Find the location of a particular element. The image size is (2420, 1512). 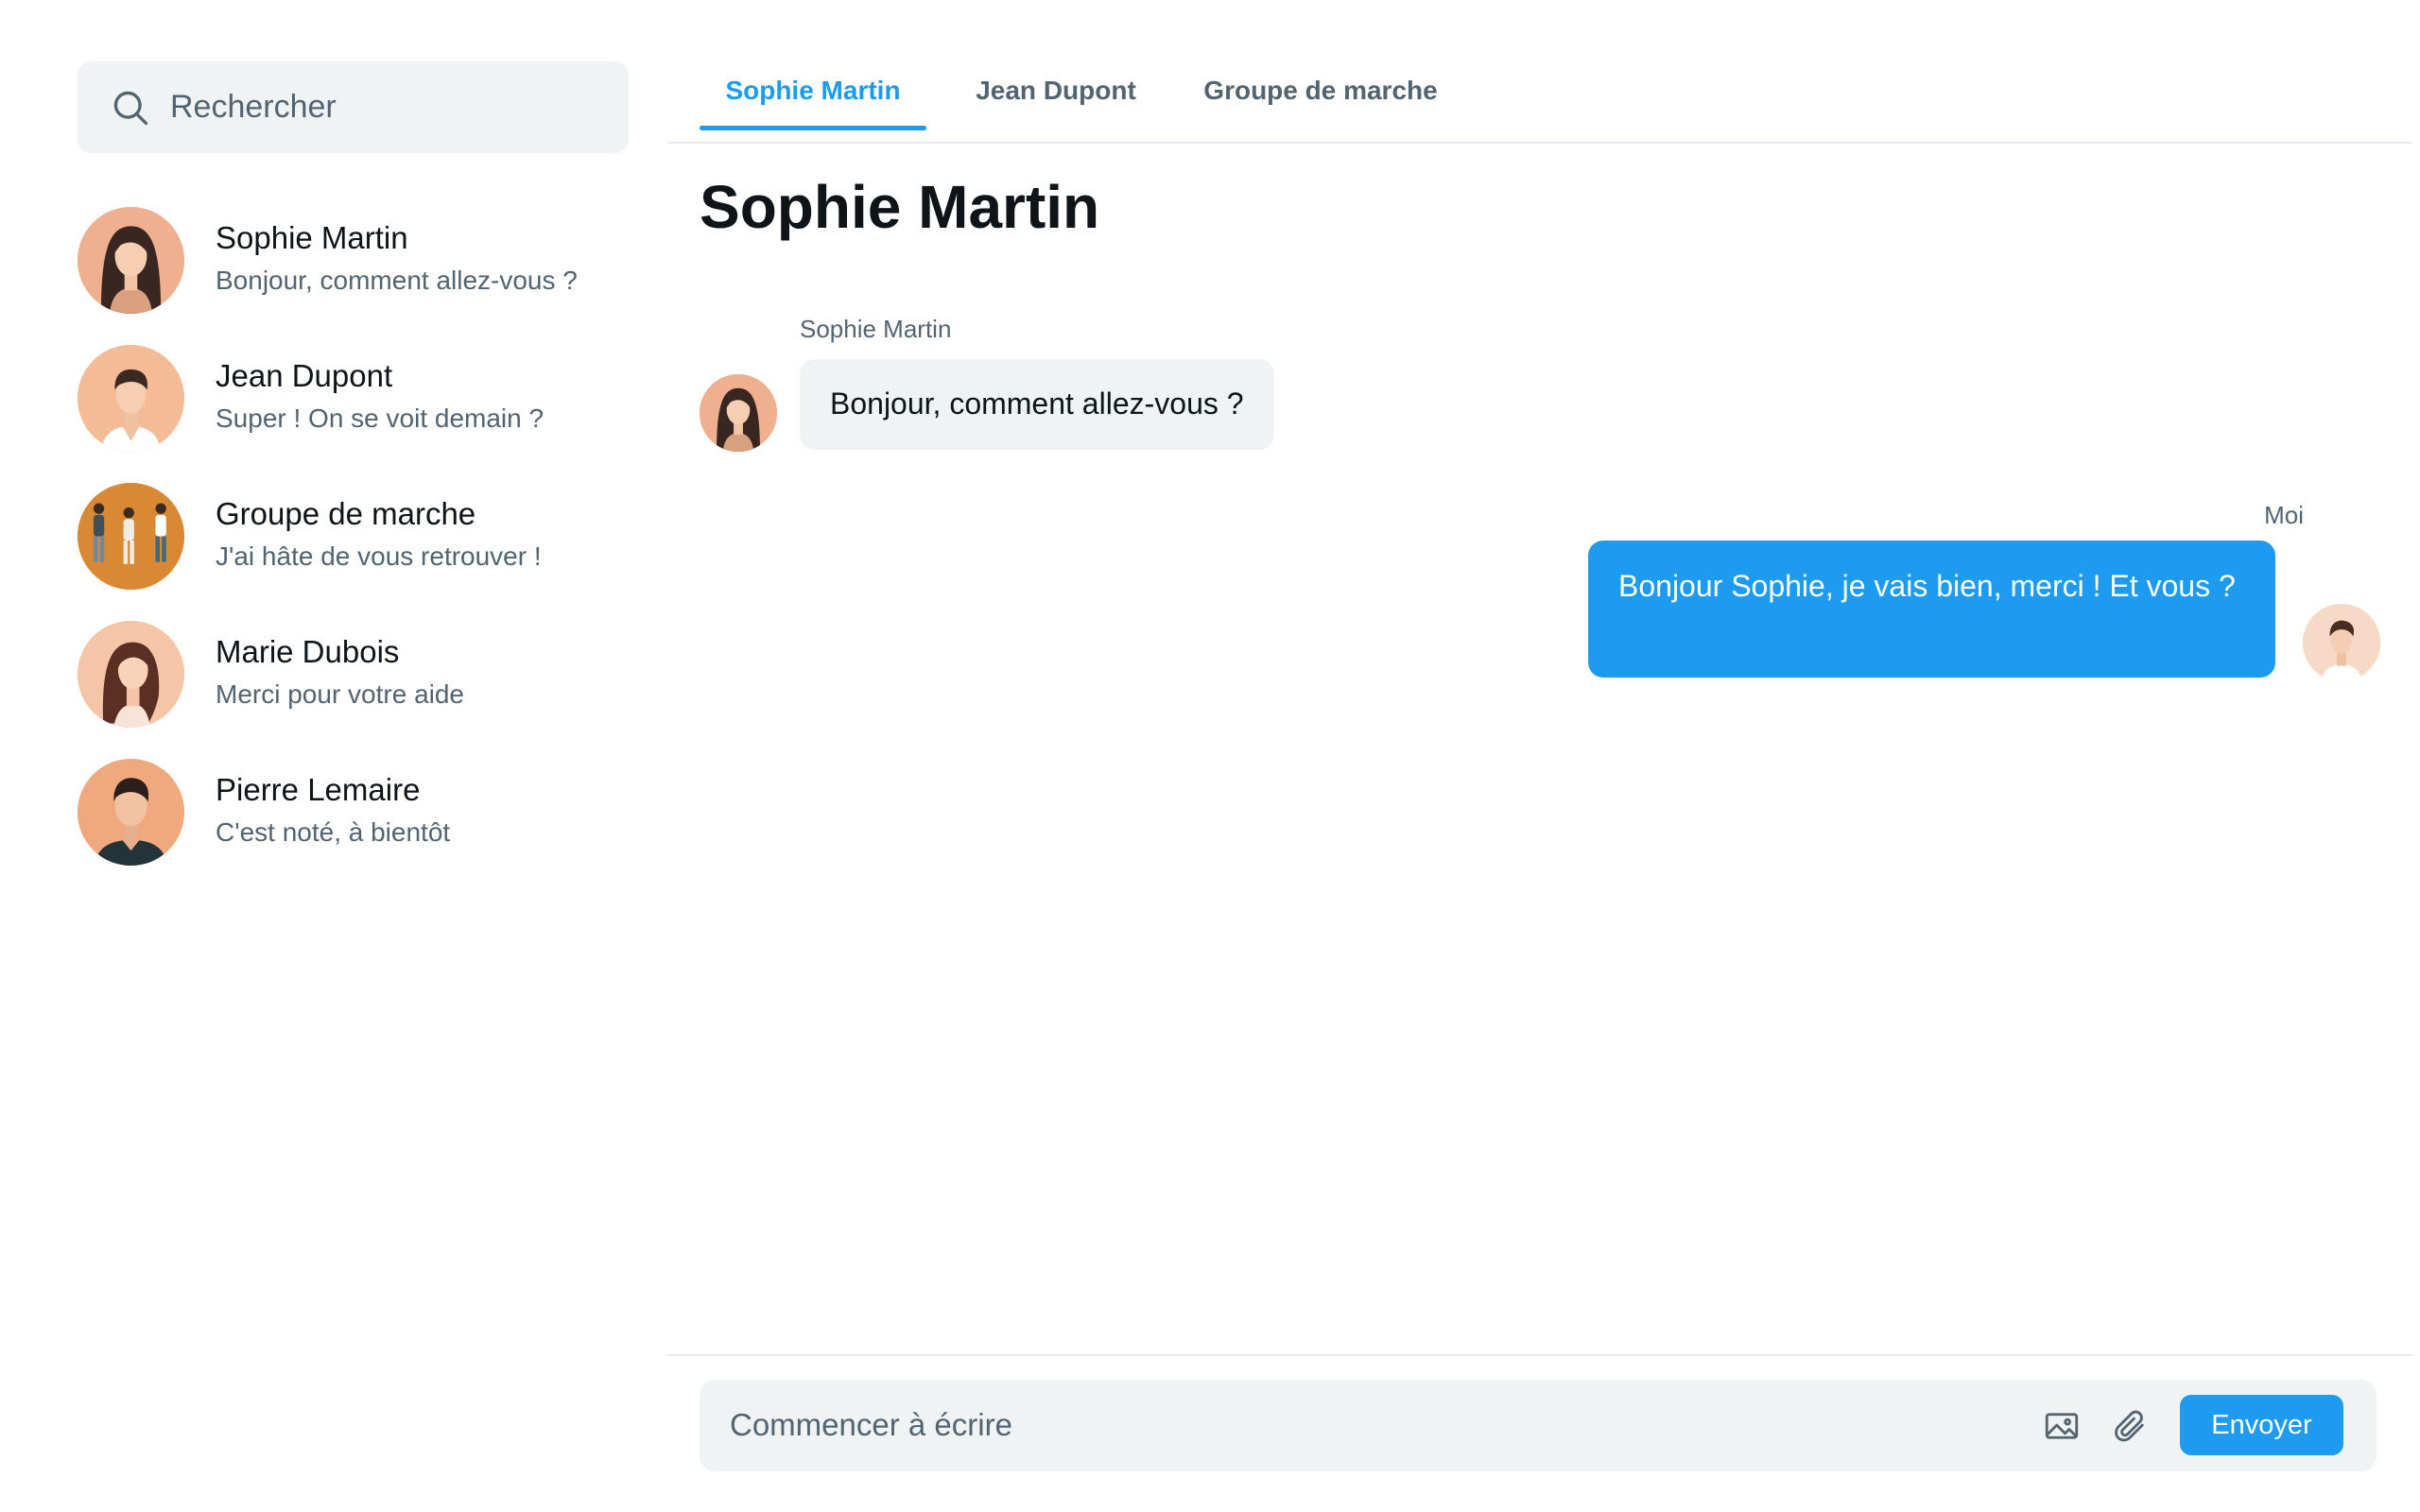

contact-item-jean-dupont: Jean Dupont Super ! On se voit demain ? is located at coordinates (353, 398).